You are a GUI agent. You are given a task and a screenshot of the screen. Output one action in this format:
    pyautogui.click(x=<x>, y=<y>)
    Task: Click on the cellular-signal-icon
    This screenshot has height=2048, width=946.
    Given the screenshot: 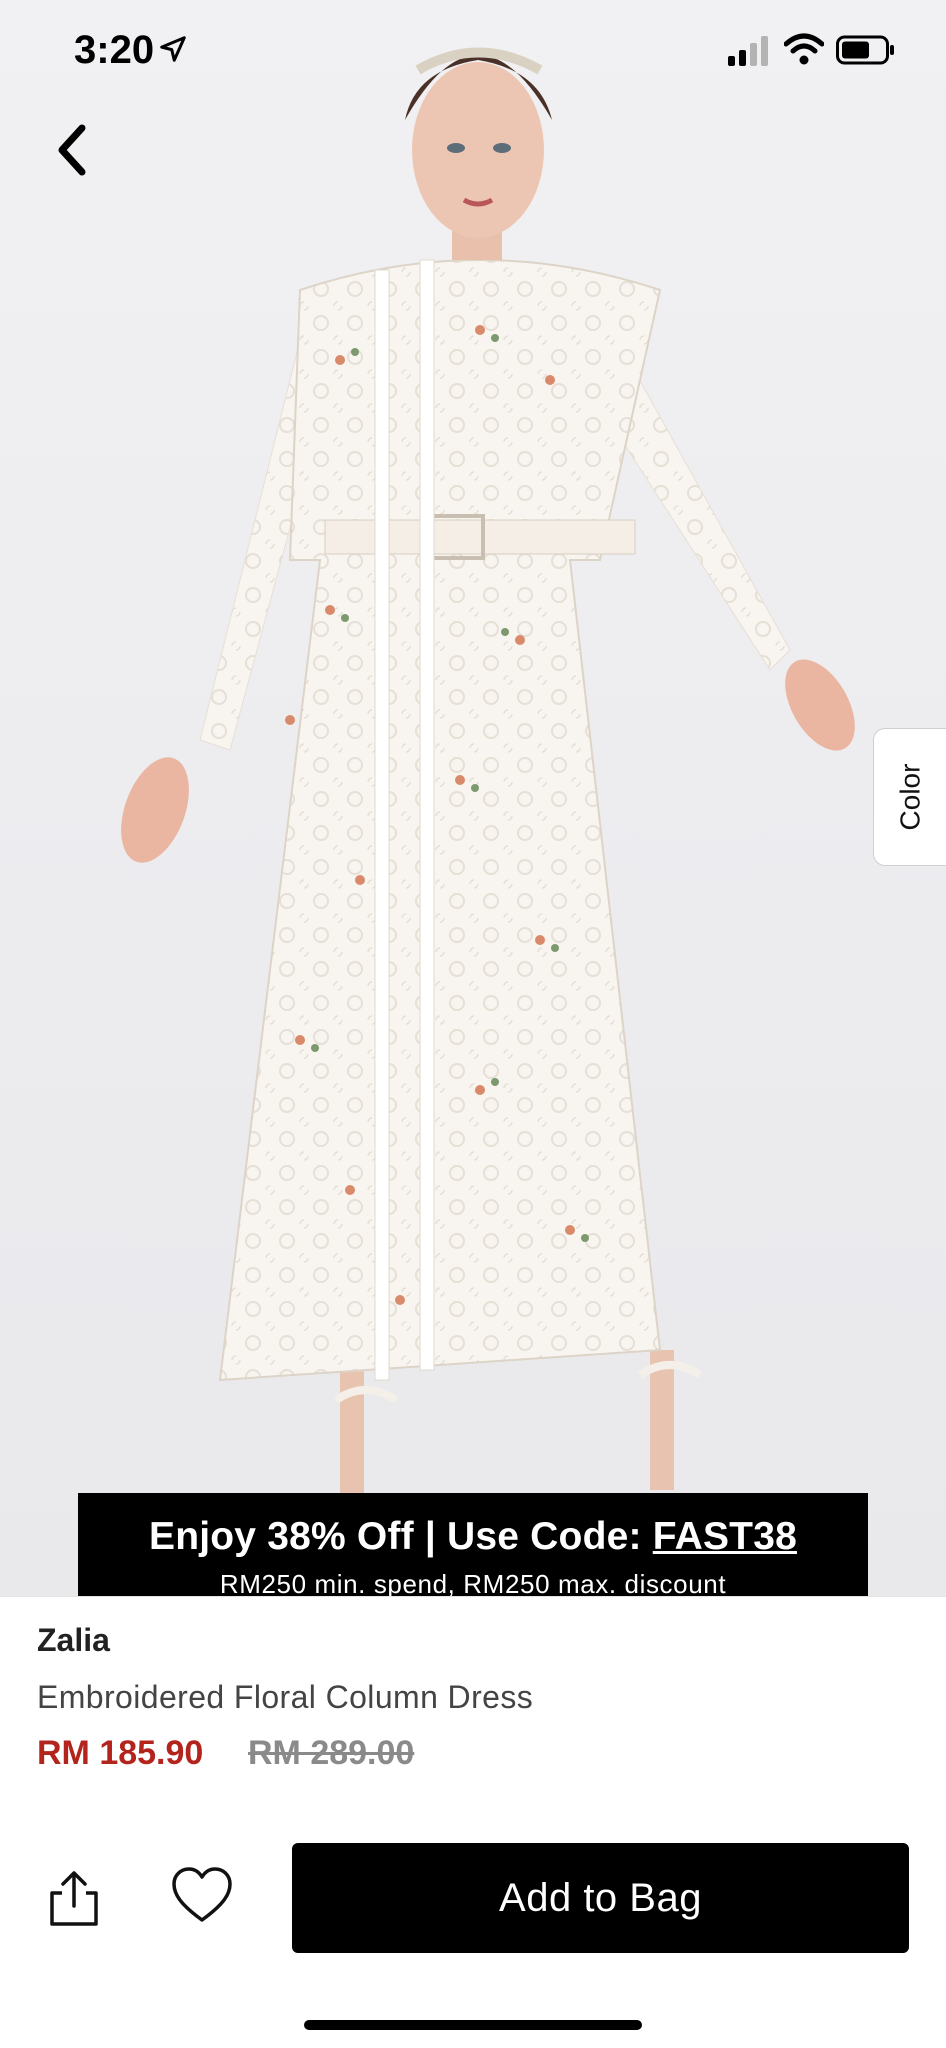 What is the action you would take?
    pyautogui.click(x=748, y=51)
    